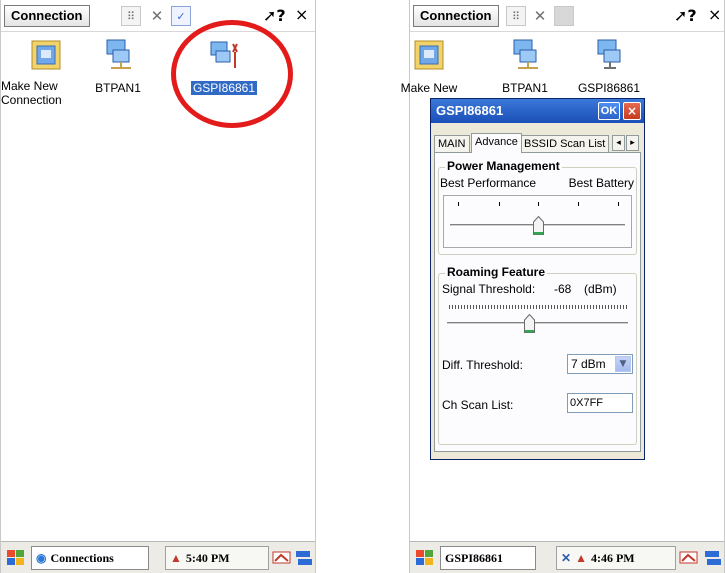 The height and width of the screenshot is (573, 725). I want to click on ok-button: OK, so click(609, 111).